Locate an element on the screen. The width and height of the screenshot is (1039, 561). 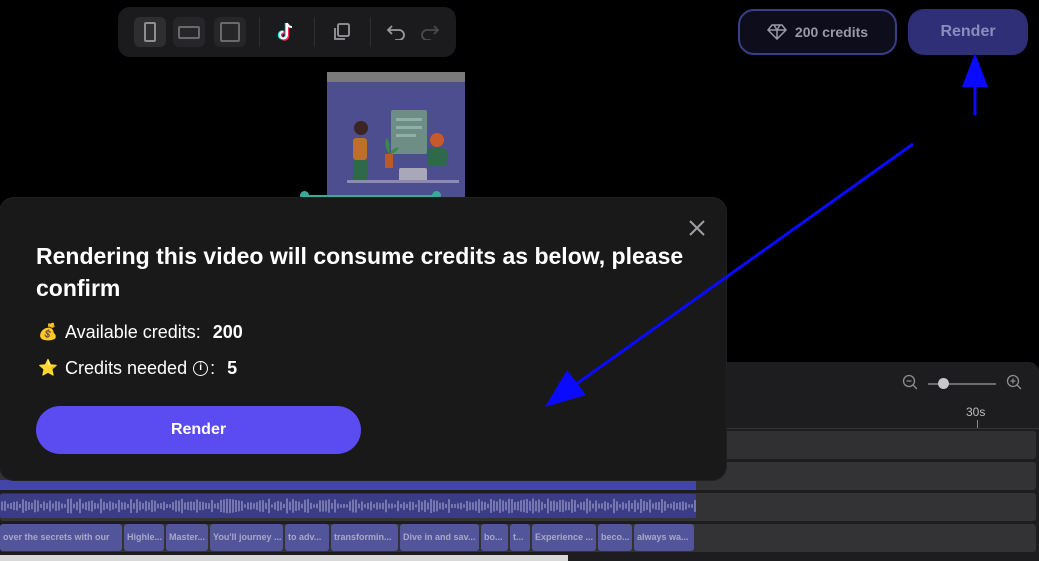
audio-waveform is located at coordinates (348, 506).